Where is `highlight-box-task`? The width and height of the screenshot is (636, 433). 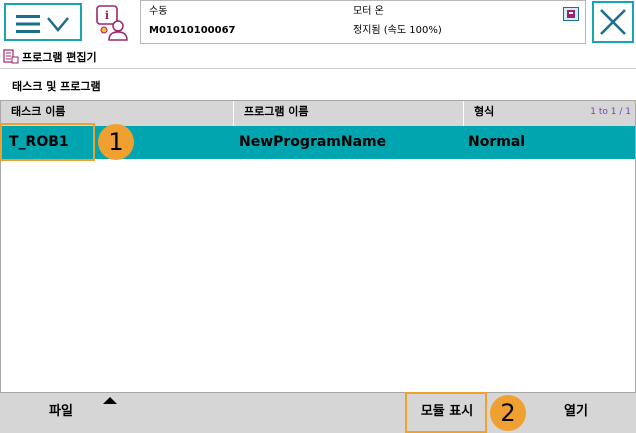
highlight-box-task is located at coordinates (47, 142).